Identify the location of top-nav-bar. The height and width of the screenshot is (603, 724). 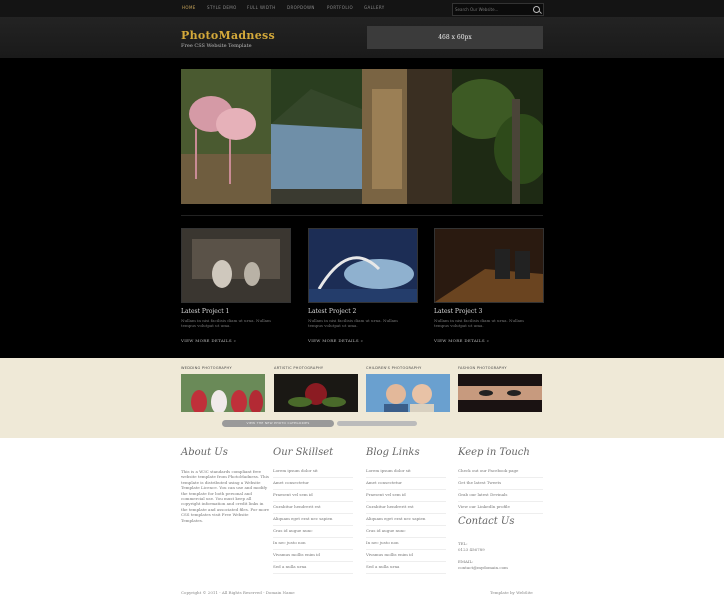
(362, 8).